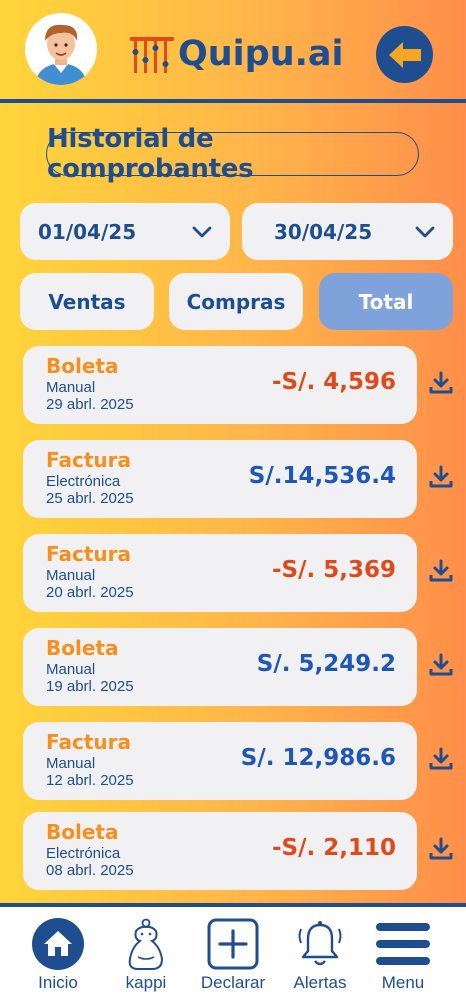 The width and height of the screenshot is (466, 1008). I want to click on back-button, so click(404, 54).